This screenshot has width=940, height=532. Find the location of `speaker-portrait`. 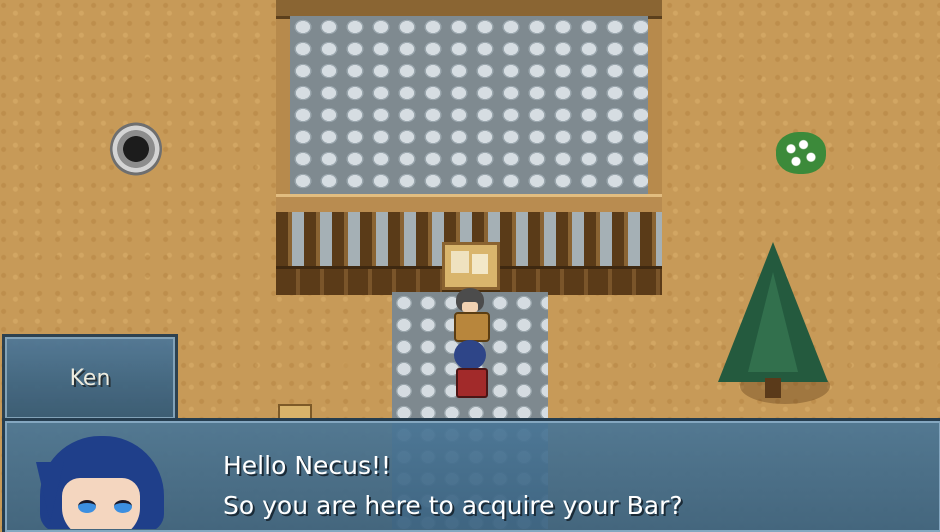

speaker-portrait is located at coordinates (102, 480).